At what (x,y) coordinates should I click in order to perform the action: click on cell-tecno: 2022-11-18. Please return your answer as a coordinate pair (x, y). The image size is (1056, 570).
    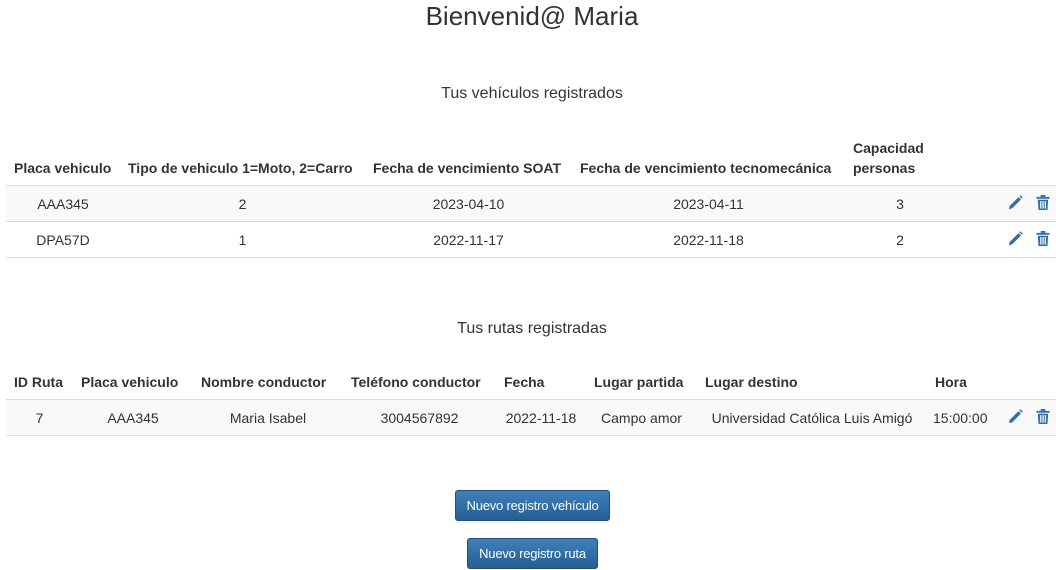
    Looking at the image, I should click on (708, 239).